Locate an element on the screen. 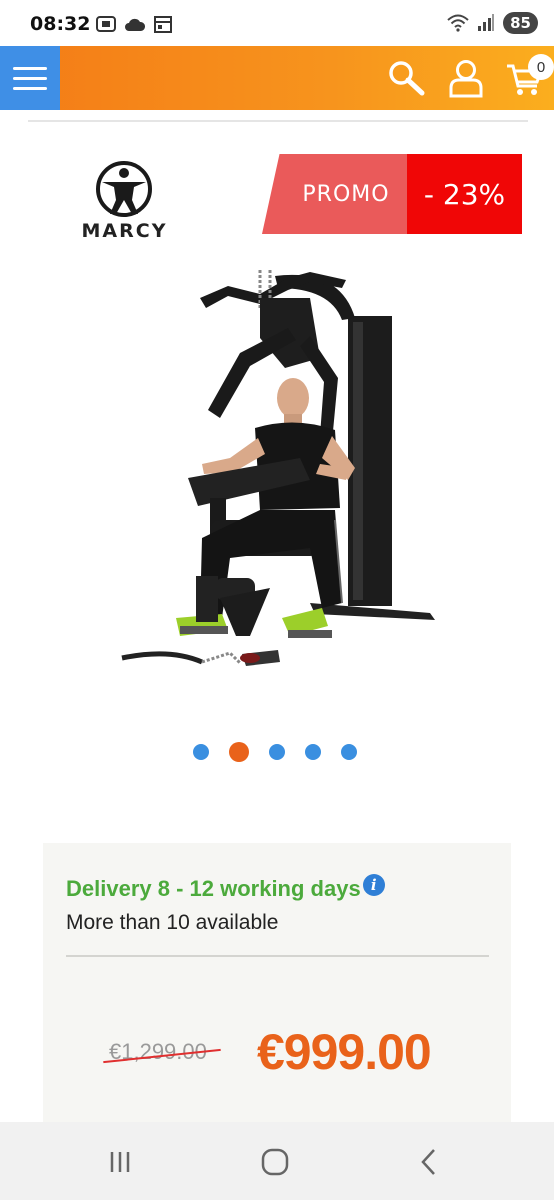 Image resolution: width=554 pixels, height=1200 pixels. carousel-dots is located at coordinates (275, 752).